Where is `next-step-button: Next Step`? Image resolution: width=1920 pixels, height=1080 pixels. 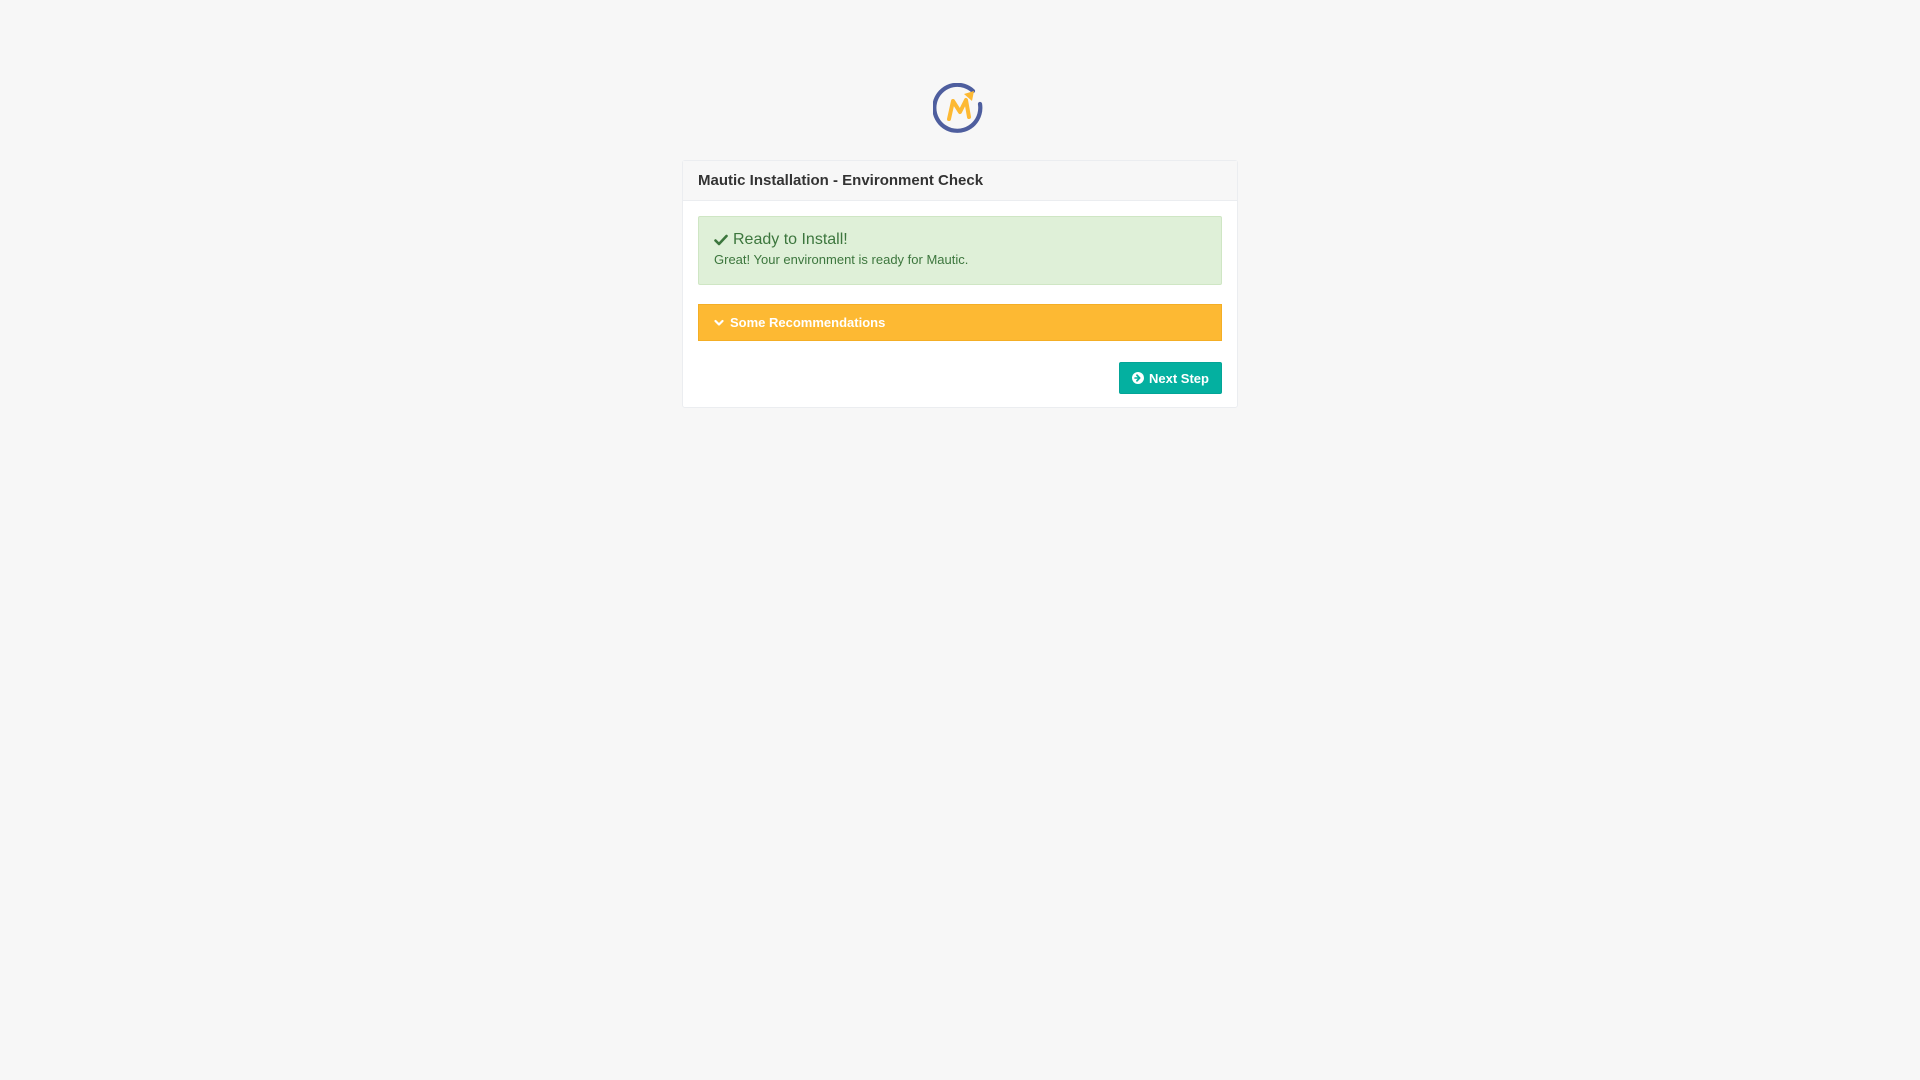
next-step-button: Next Step is located at coordinates (1170, 378).